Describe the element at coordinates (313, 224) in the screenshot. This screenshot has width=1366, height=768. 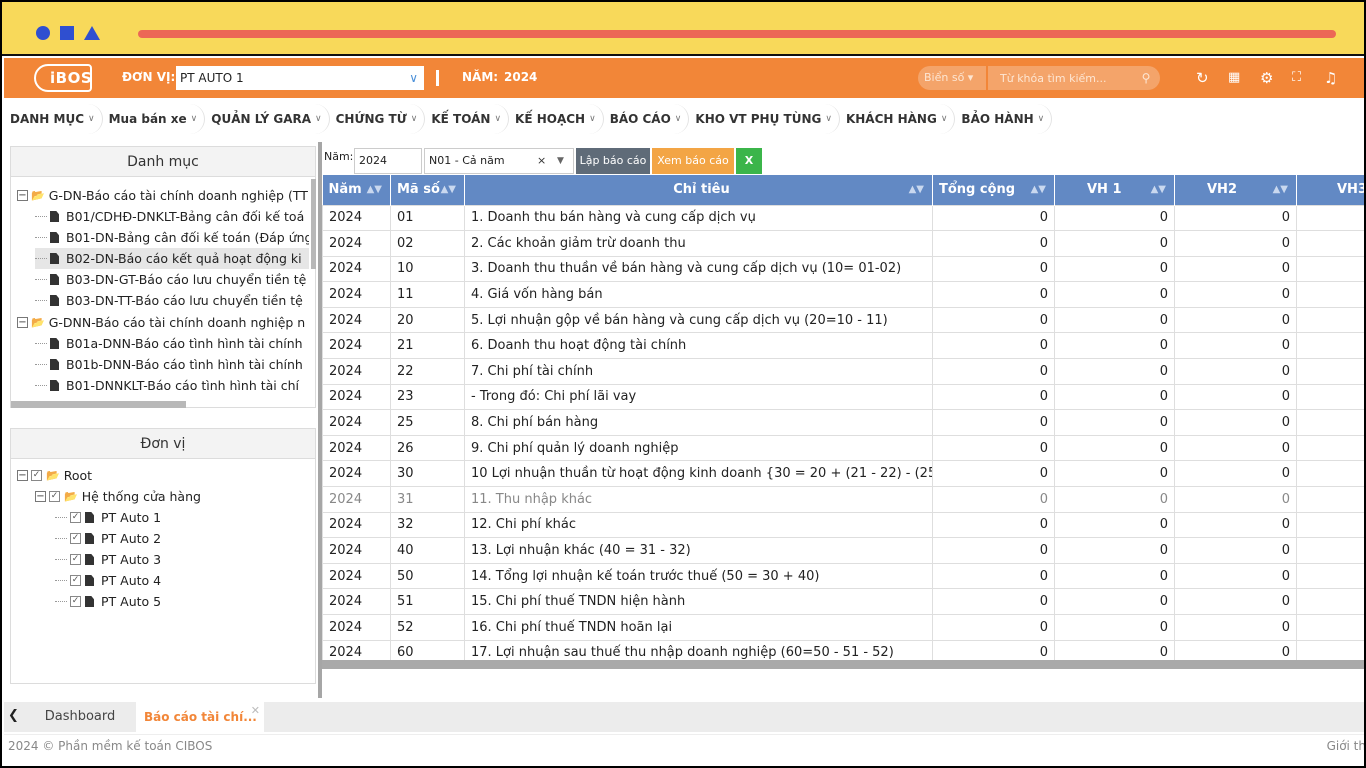
I see `category-vertical-scrollbar` at that location.